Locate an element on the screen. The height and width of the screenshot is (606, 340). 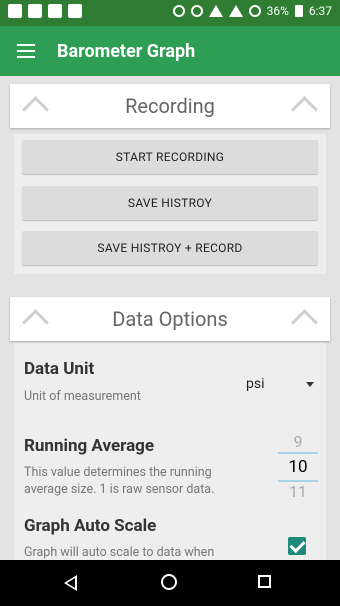
data-unit-subtitle: Unit of measurement is located at coordinates (82, 396).